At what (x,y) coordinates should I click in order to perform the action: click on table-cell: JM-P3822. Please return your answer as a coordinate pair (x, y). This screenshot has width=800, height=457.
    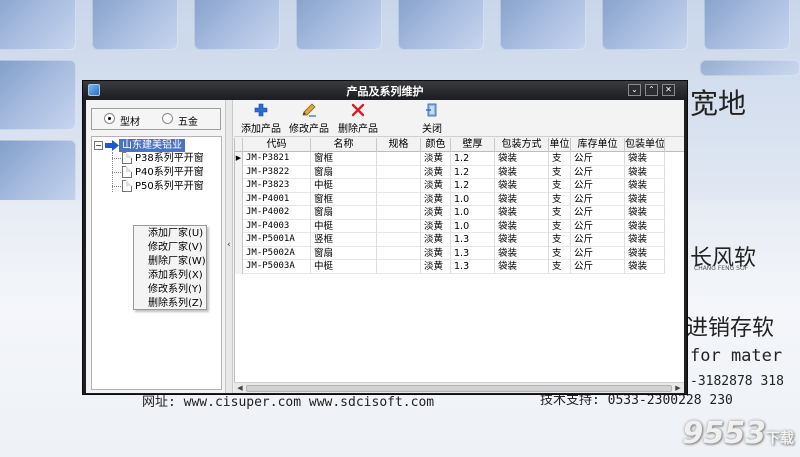
    Looking at the image, I should click on (277, 172).